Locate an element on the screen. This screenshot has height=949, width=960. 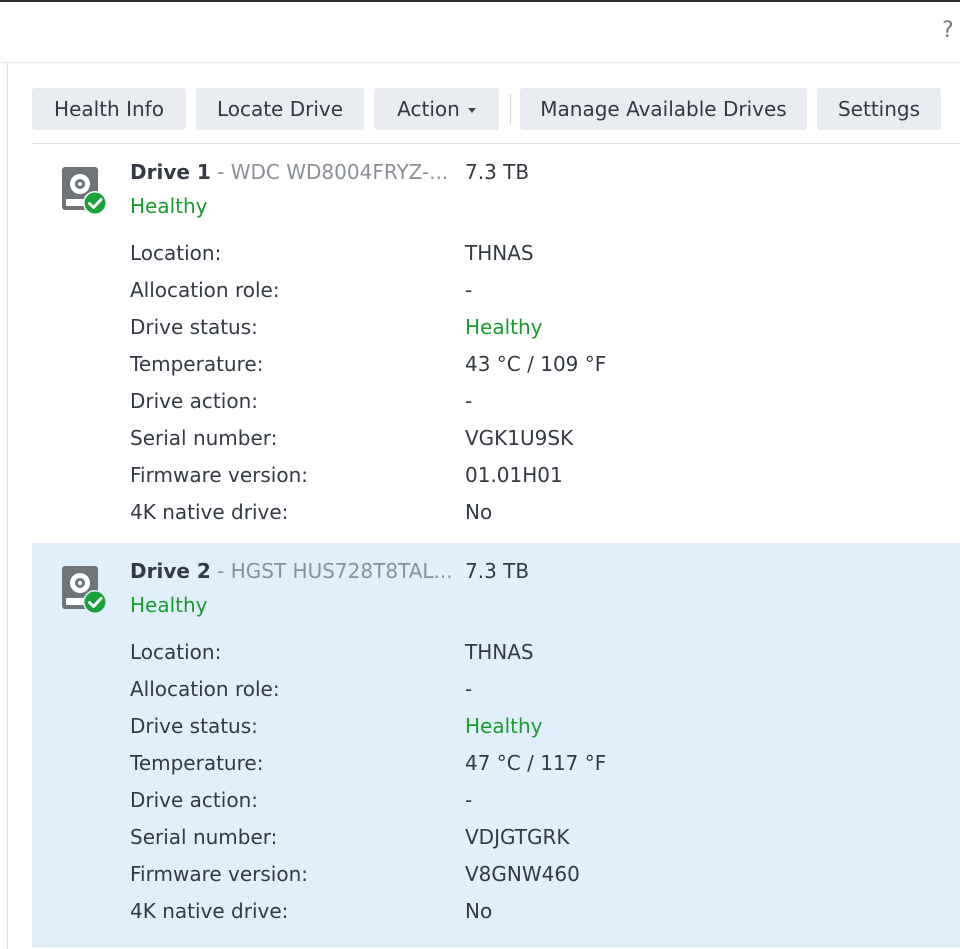
manage-available-drives-button: Manage Available Drives is located at coordinates (663, 109).